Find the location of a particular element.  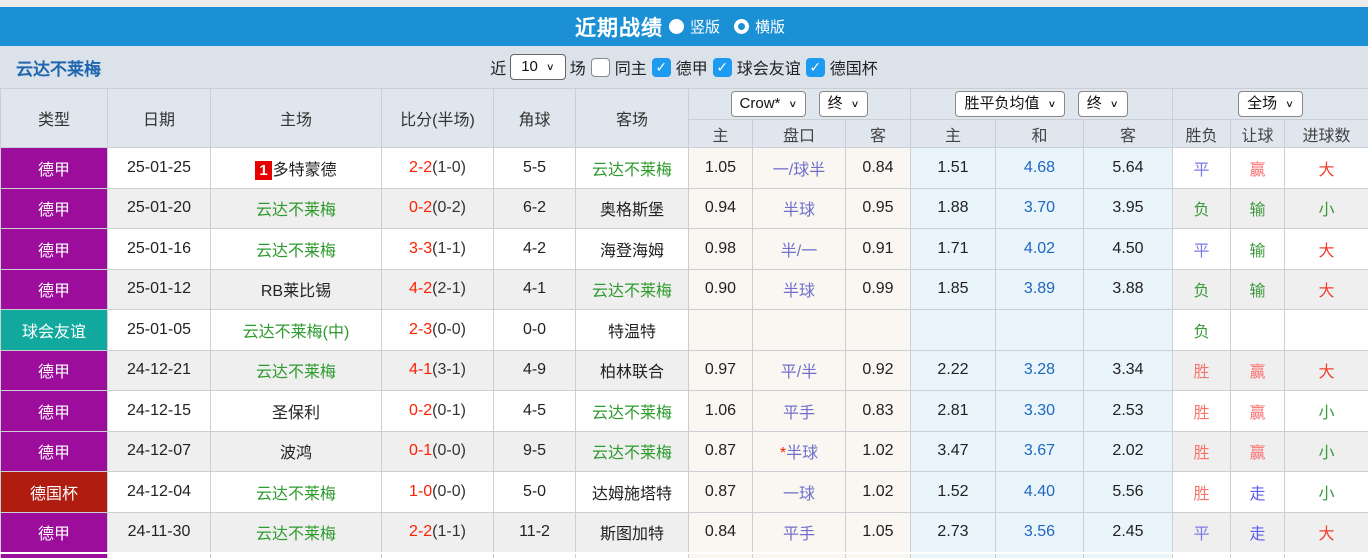

layout-radio-vertical is located at coordinates (676, 26).